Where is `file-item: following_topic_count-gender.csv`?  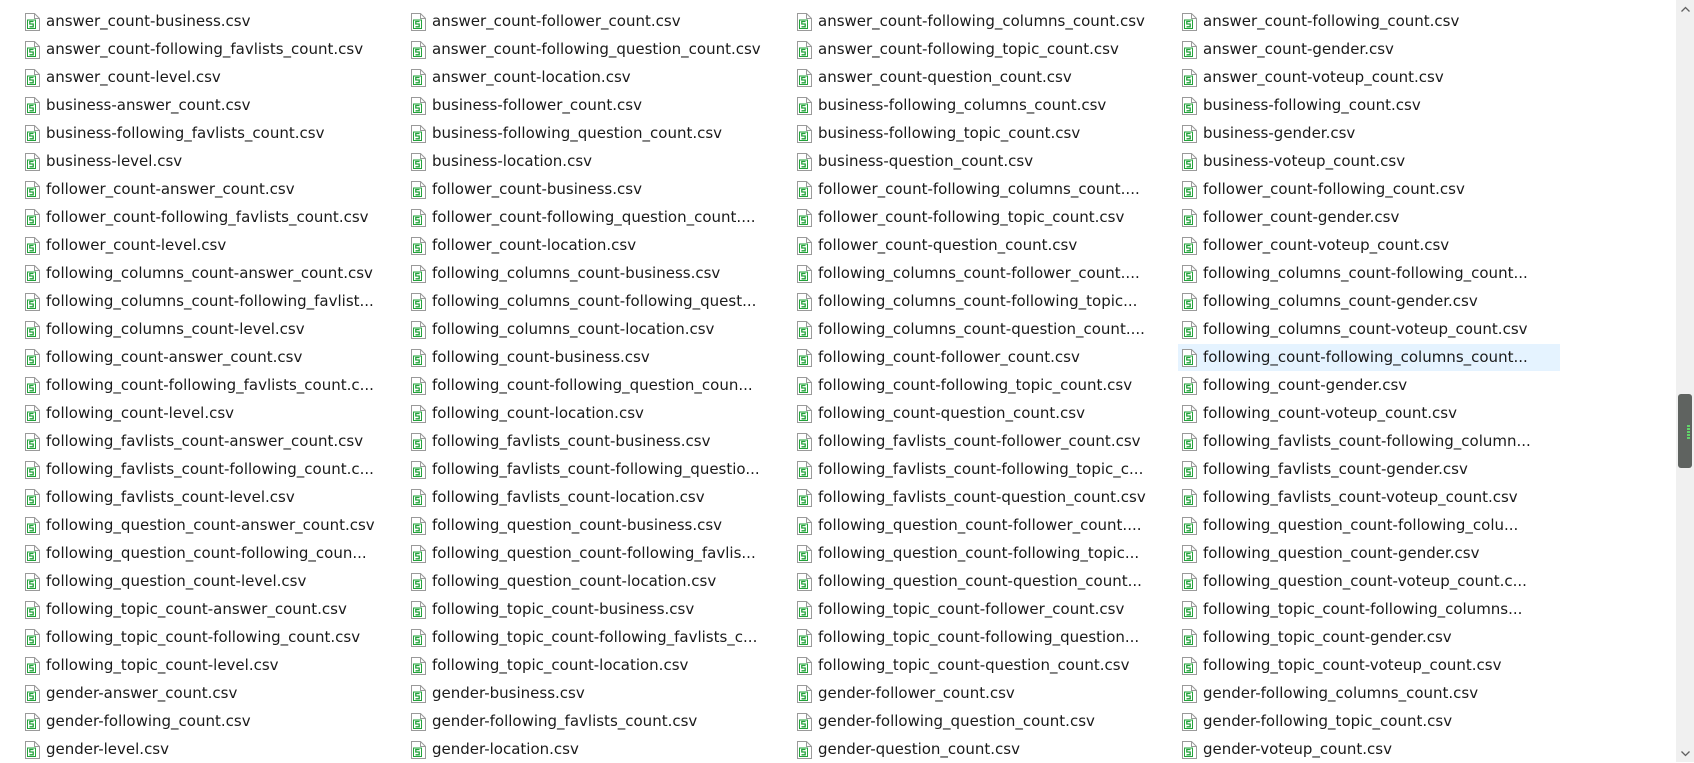 file-item: following_topic_count-gender.csv is located at coordinates (1369, 637).